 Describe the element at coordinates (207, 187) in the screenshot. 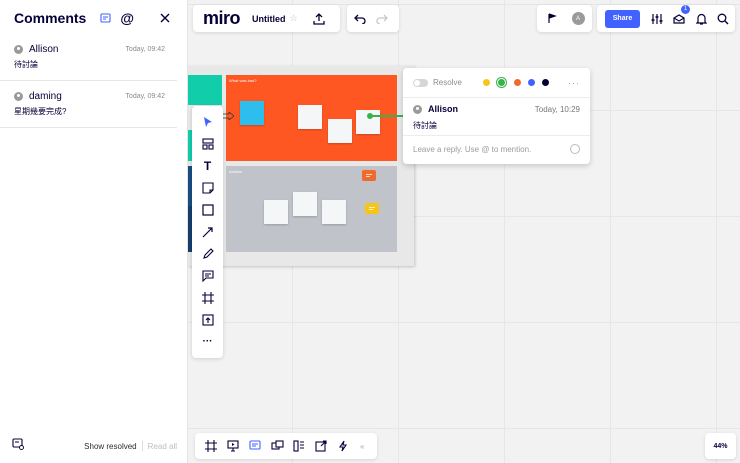

I see `sticky-note-icon` at that location.